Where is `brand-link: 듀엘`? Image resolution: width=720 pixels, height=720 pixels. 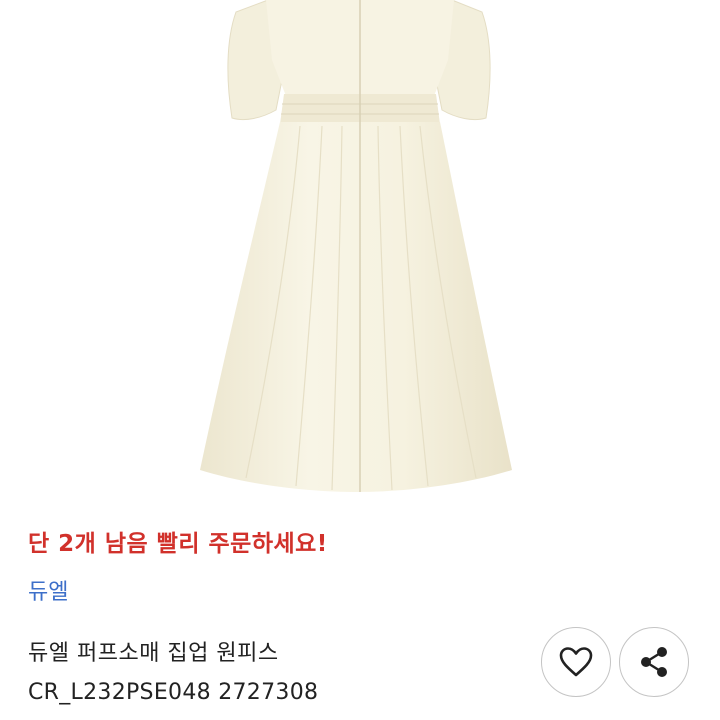
brand-link: 듀엘 is located at coordinates (48, 590).